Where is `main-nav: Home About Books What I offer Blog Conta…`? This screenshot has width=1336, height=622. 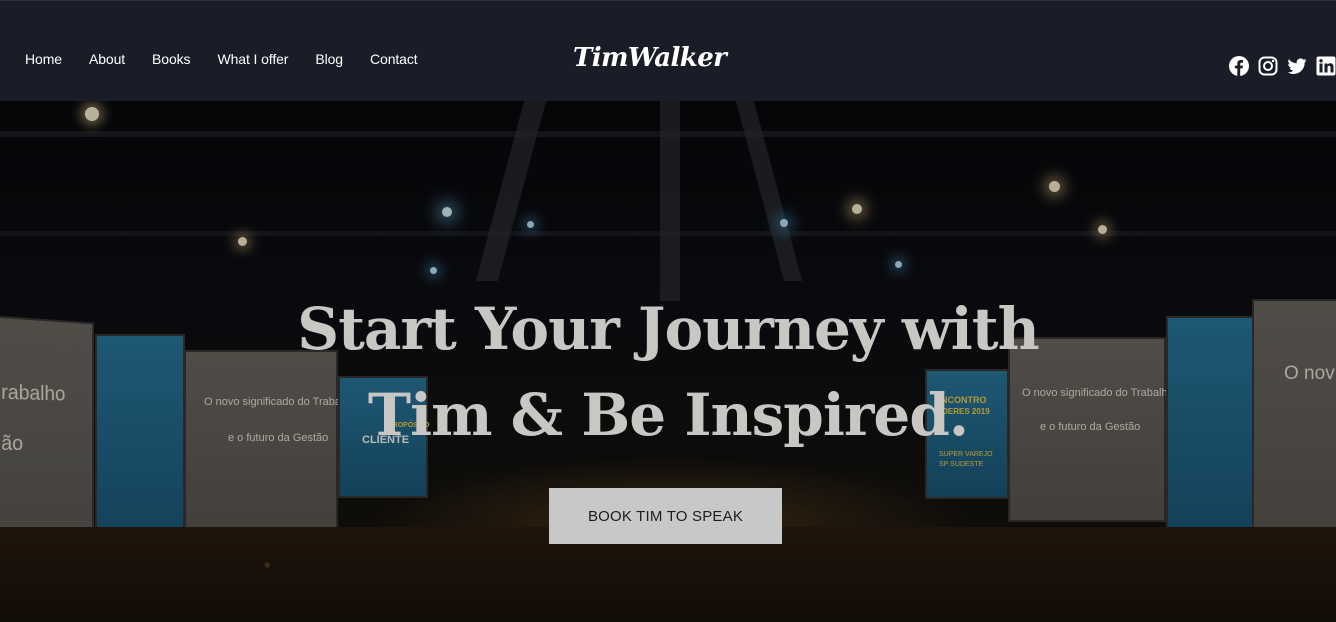 main-nav: Home About Books What I offer Blog Conta… is located at coordinates (235, 59).